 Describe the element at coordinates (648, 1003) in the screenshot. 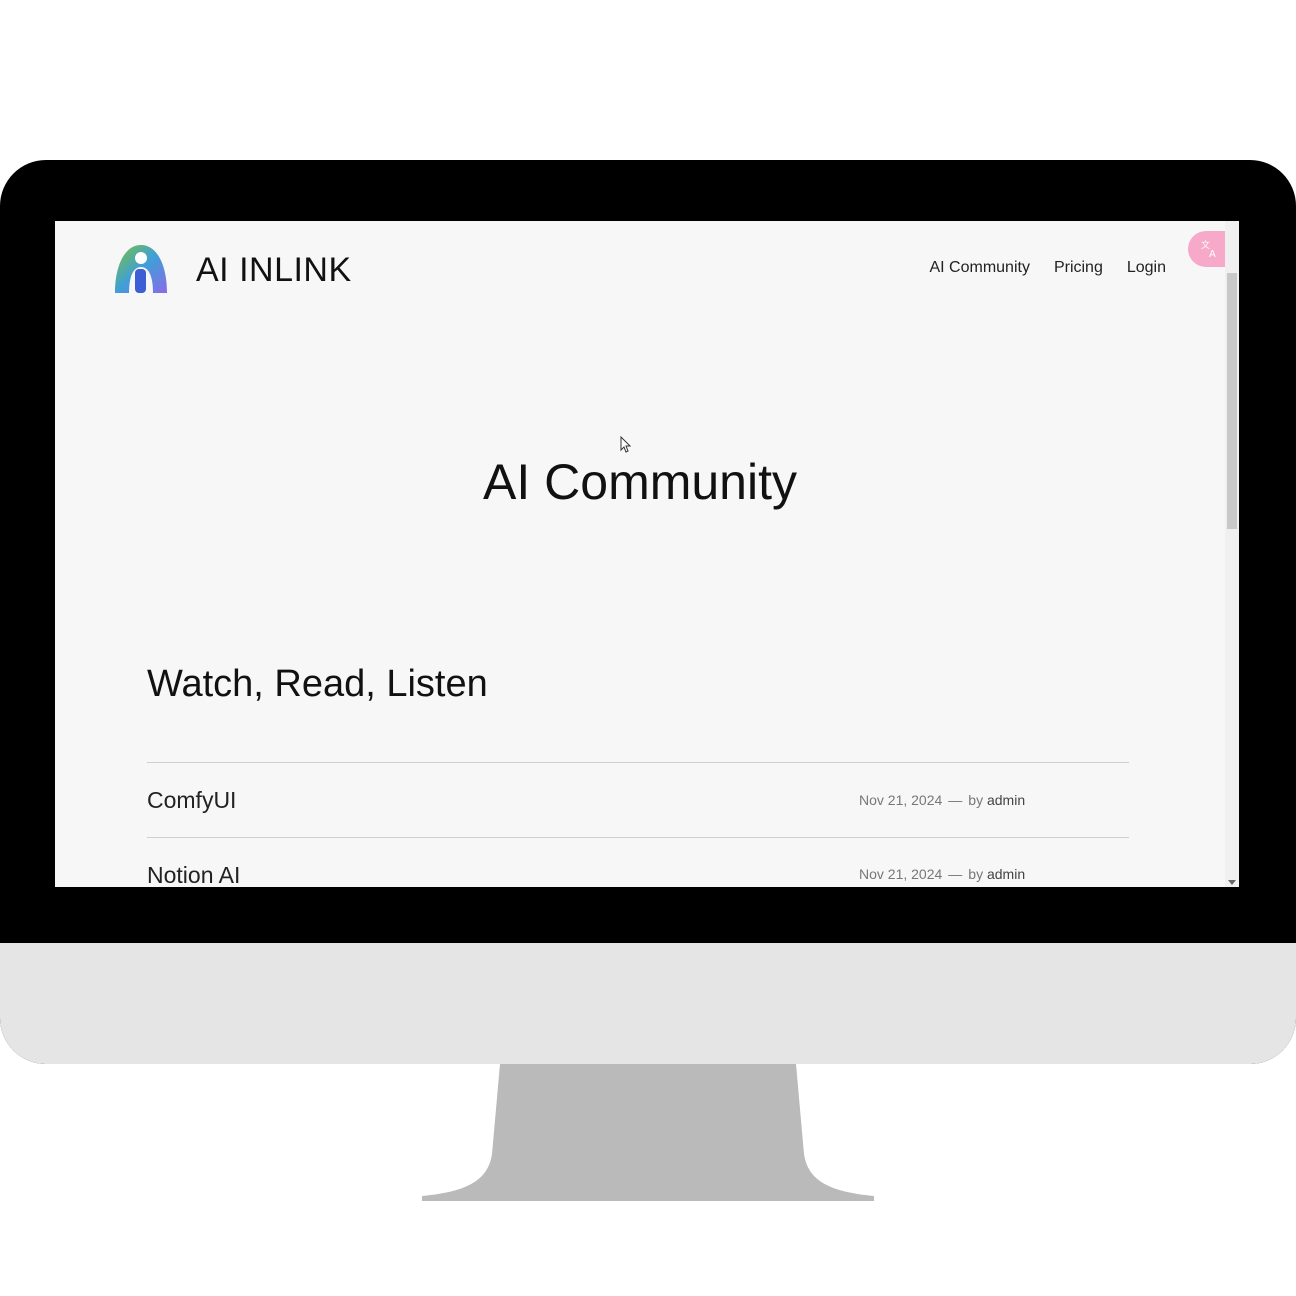

I see `monitor-chin` at that location.